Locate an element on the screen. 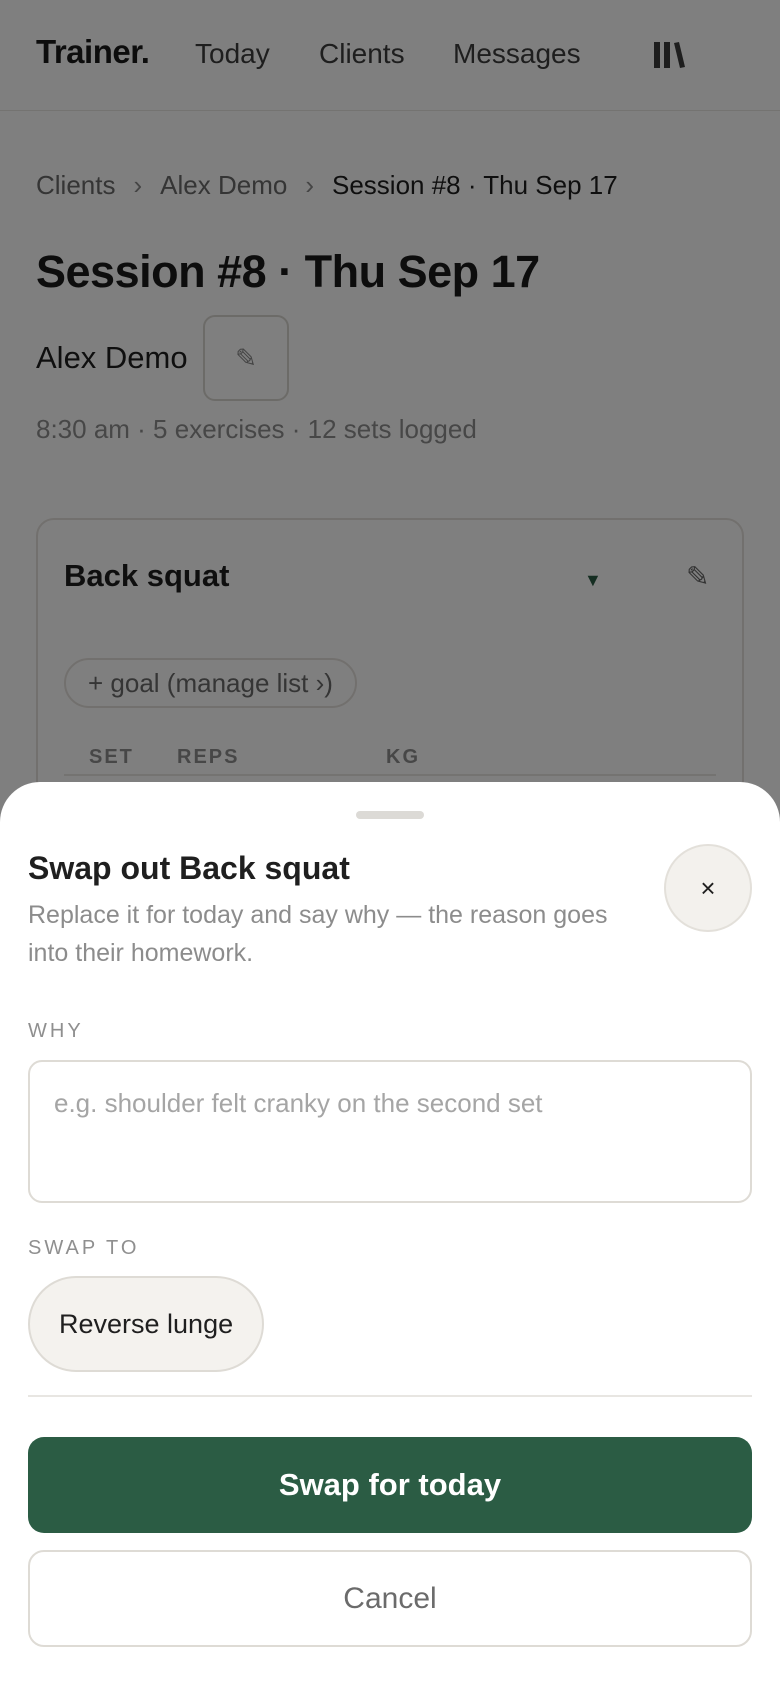 Image resolution: width=780 pixels, height=1688 pixels. why-input is located at coordinates (390, 1131).